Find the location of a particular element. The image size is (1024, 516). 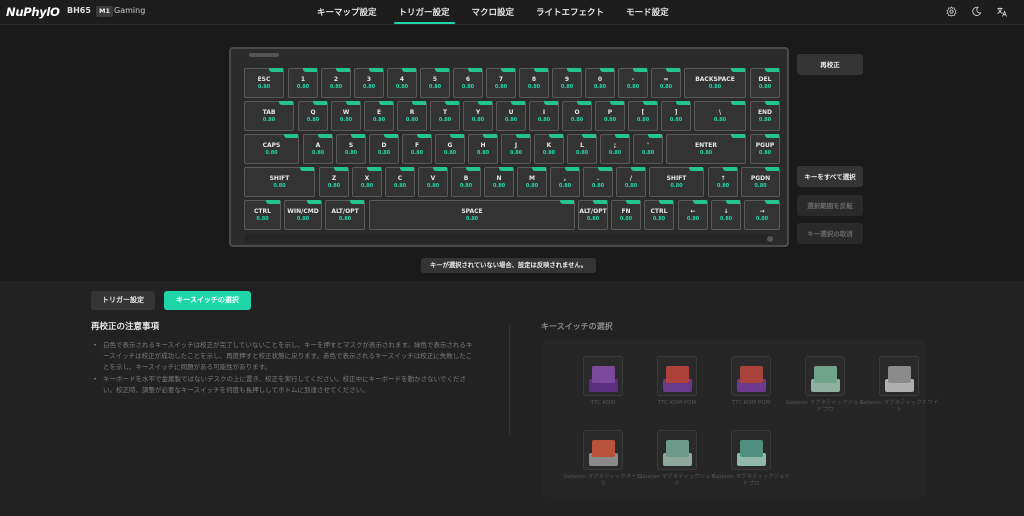

tab-lighting: ライトエフェクト is located at coordinates (570, 12).